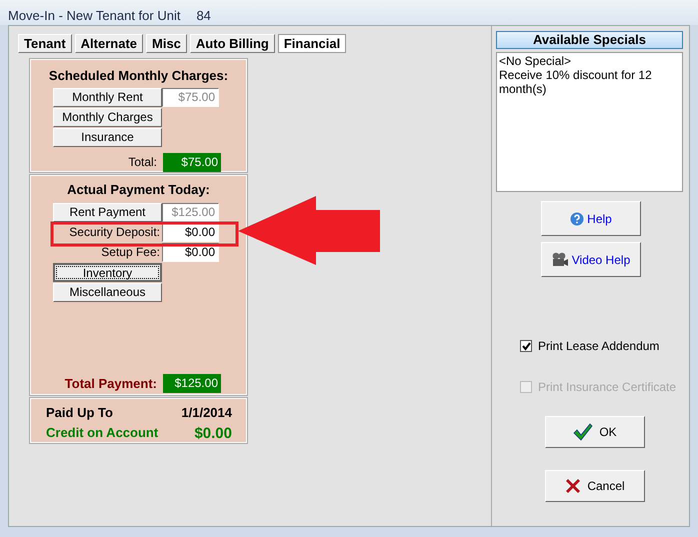  I want to click on ok-button: OK, so click(595, 432).